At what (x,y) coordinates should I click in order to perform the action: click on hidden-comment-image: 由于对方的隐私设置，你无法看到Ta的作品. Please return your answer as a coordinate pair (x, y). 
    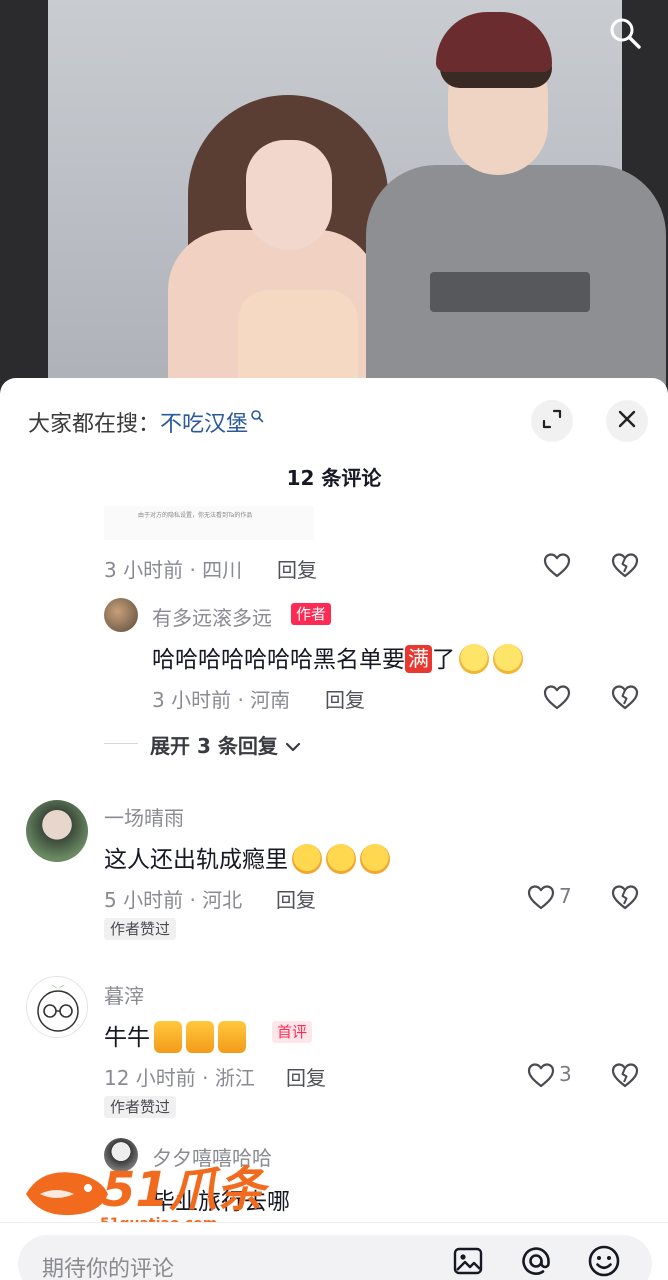
    Looking at the image, I should click on (209, 523).